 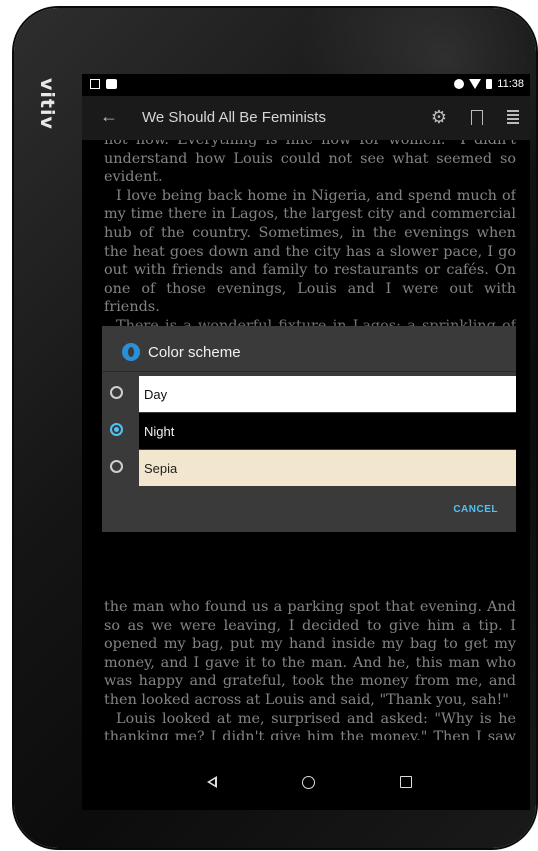 I want to click on radio-sepia, so click(x=116, y=466).